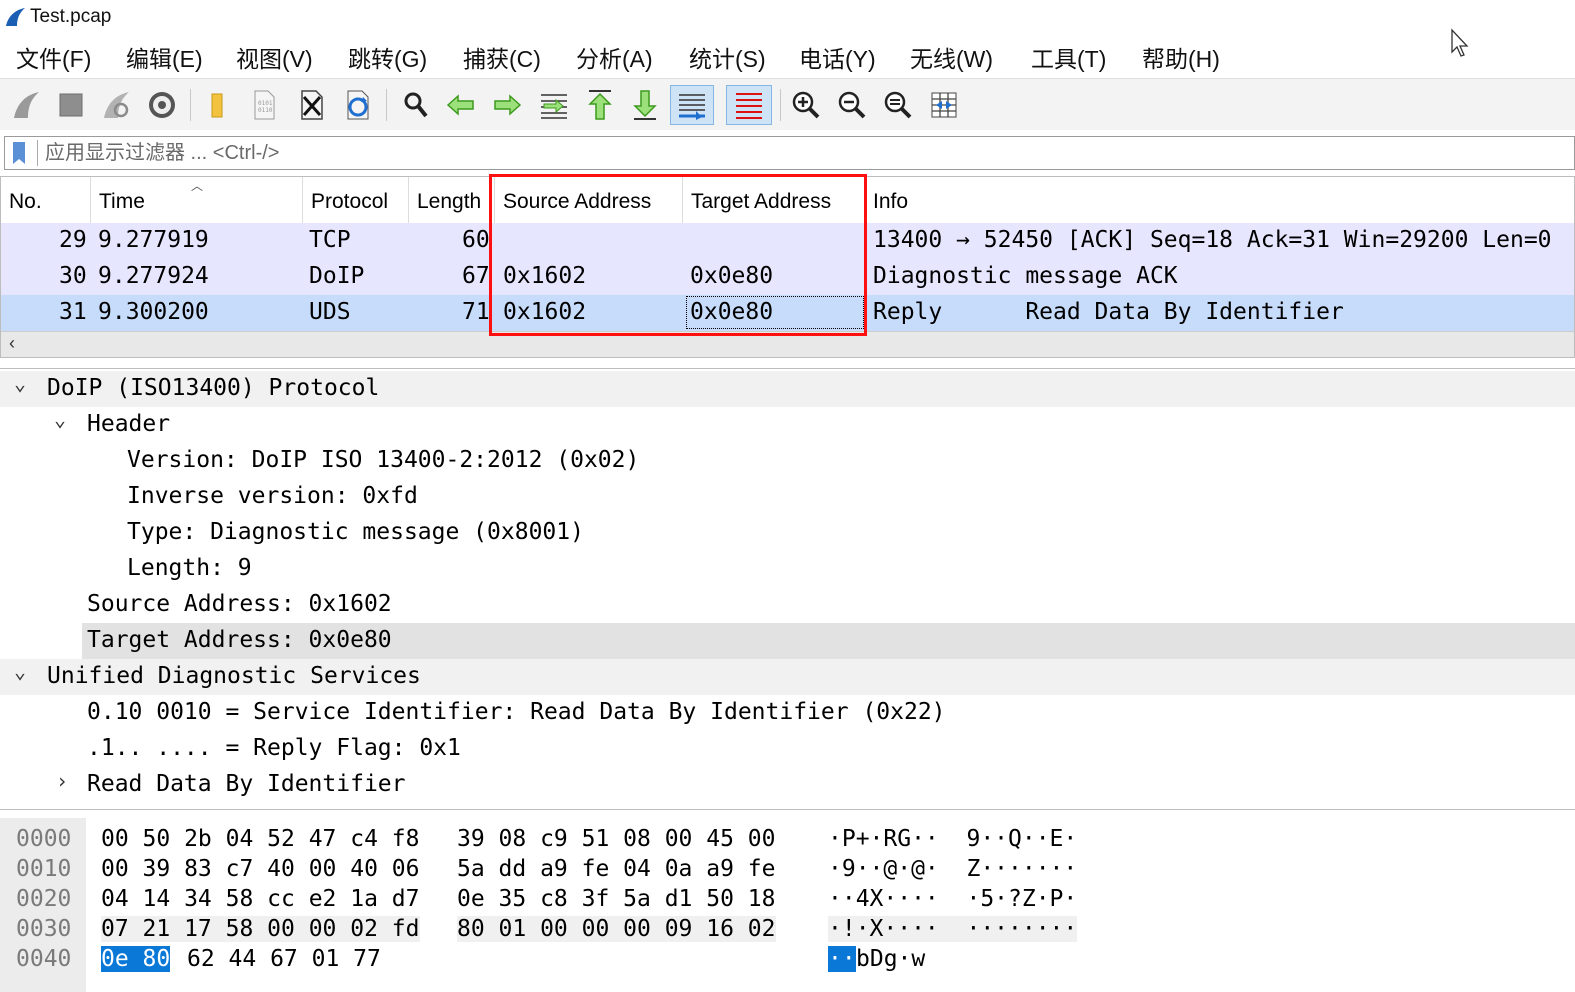  Describe the element at coordinates (787, 569) in the screenshot. I see `tree-item-length: Length: 9` at that location.